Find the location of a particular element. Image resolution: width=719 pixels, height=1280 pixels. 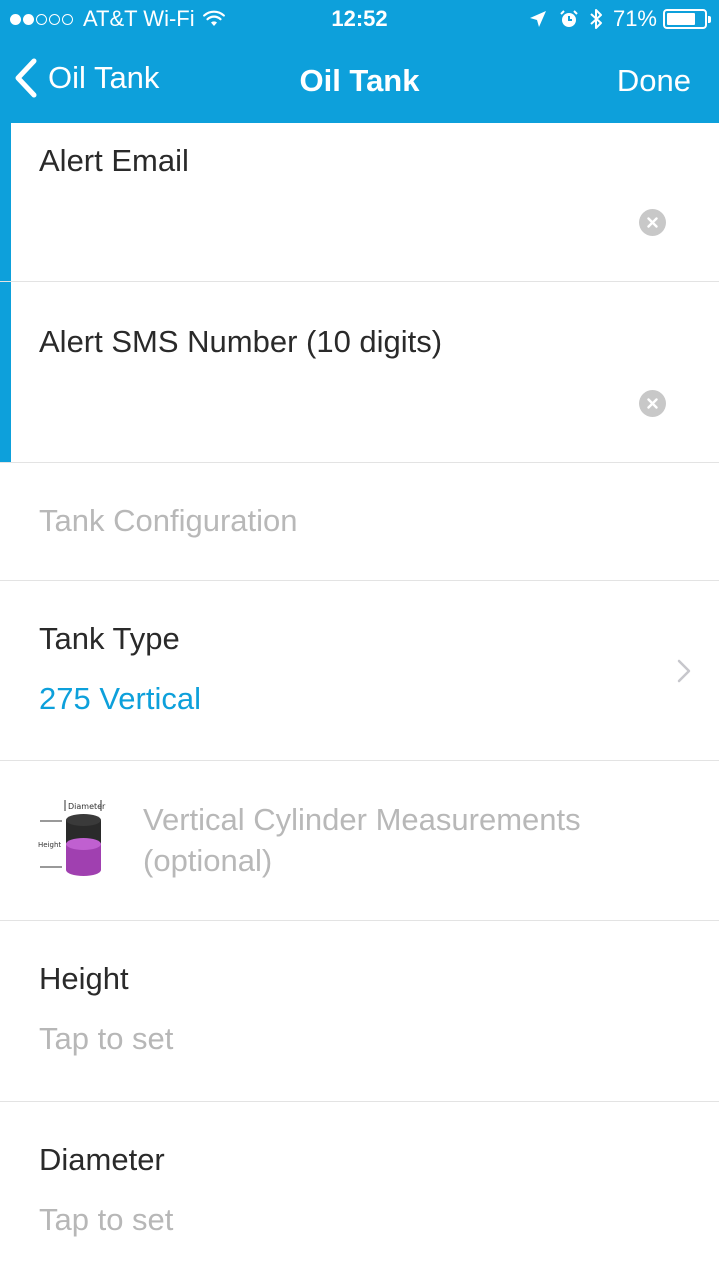

height-row: Height Tap to set is located at coordinates (359, 1011).